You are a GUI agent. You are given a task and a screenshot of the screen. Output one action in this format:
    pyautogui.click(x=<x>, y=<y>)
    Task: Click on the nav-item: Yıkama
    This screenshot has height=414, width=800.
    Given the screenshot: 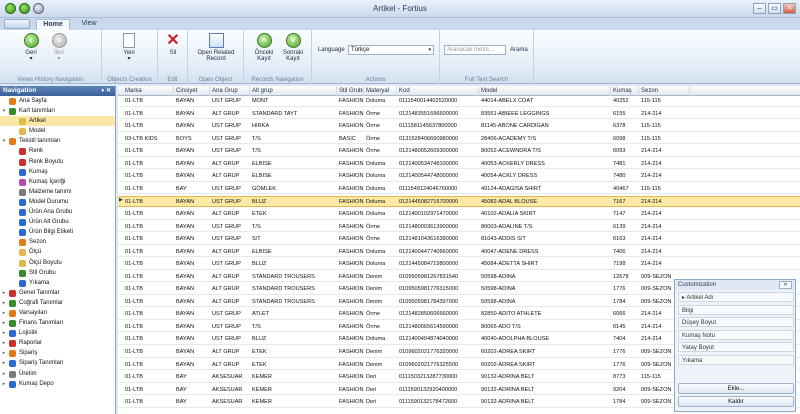 What is the action you would take?
    pyautogui.click(x=57, y=283)
    